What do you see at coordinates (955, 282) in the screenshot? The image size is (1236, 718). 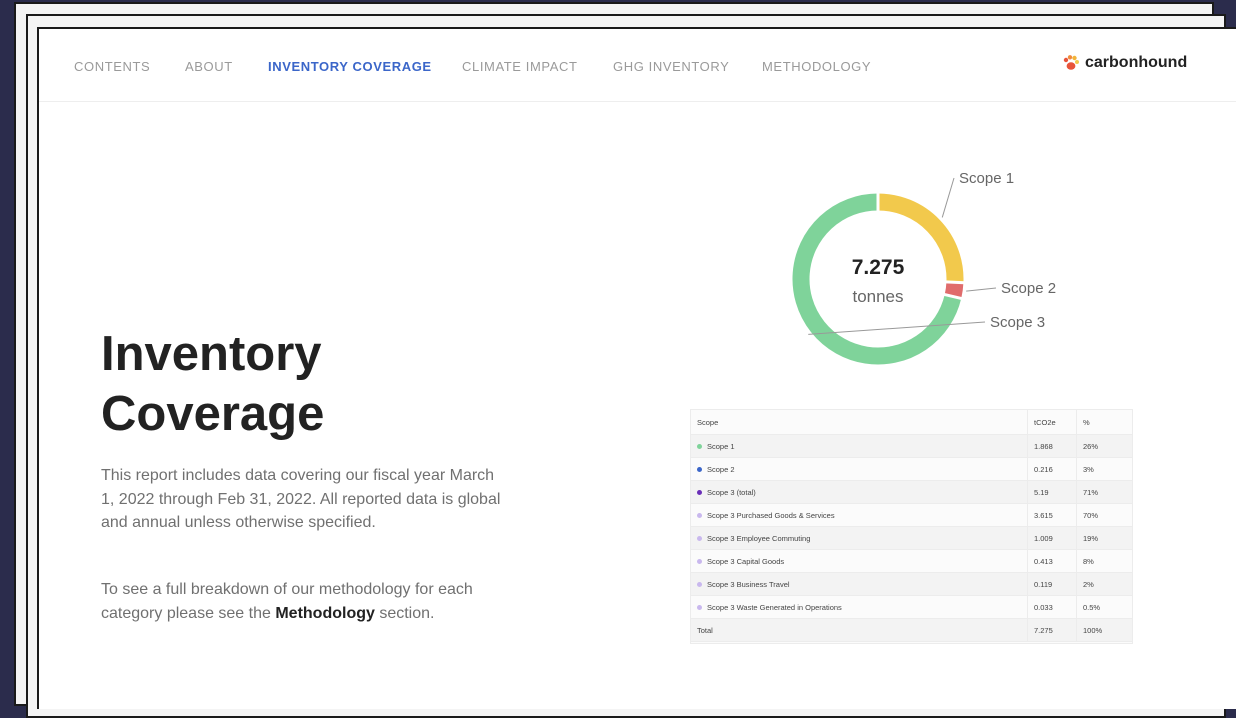 I see `slice-separator` at bounding box center [955, 282].